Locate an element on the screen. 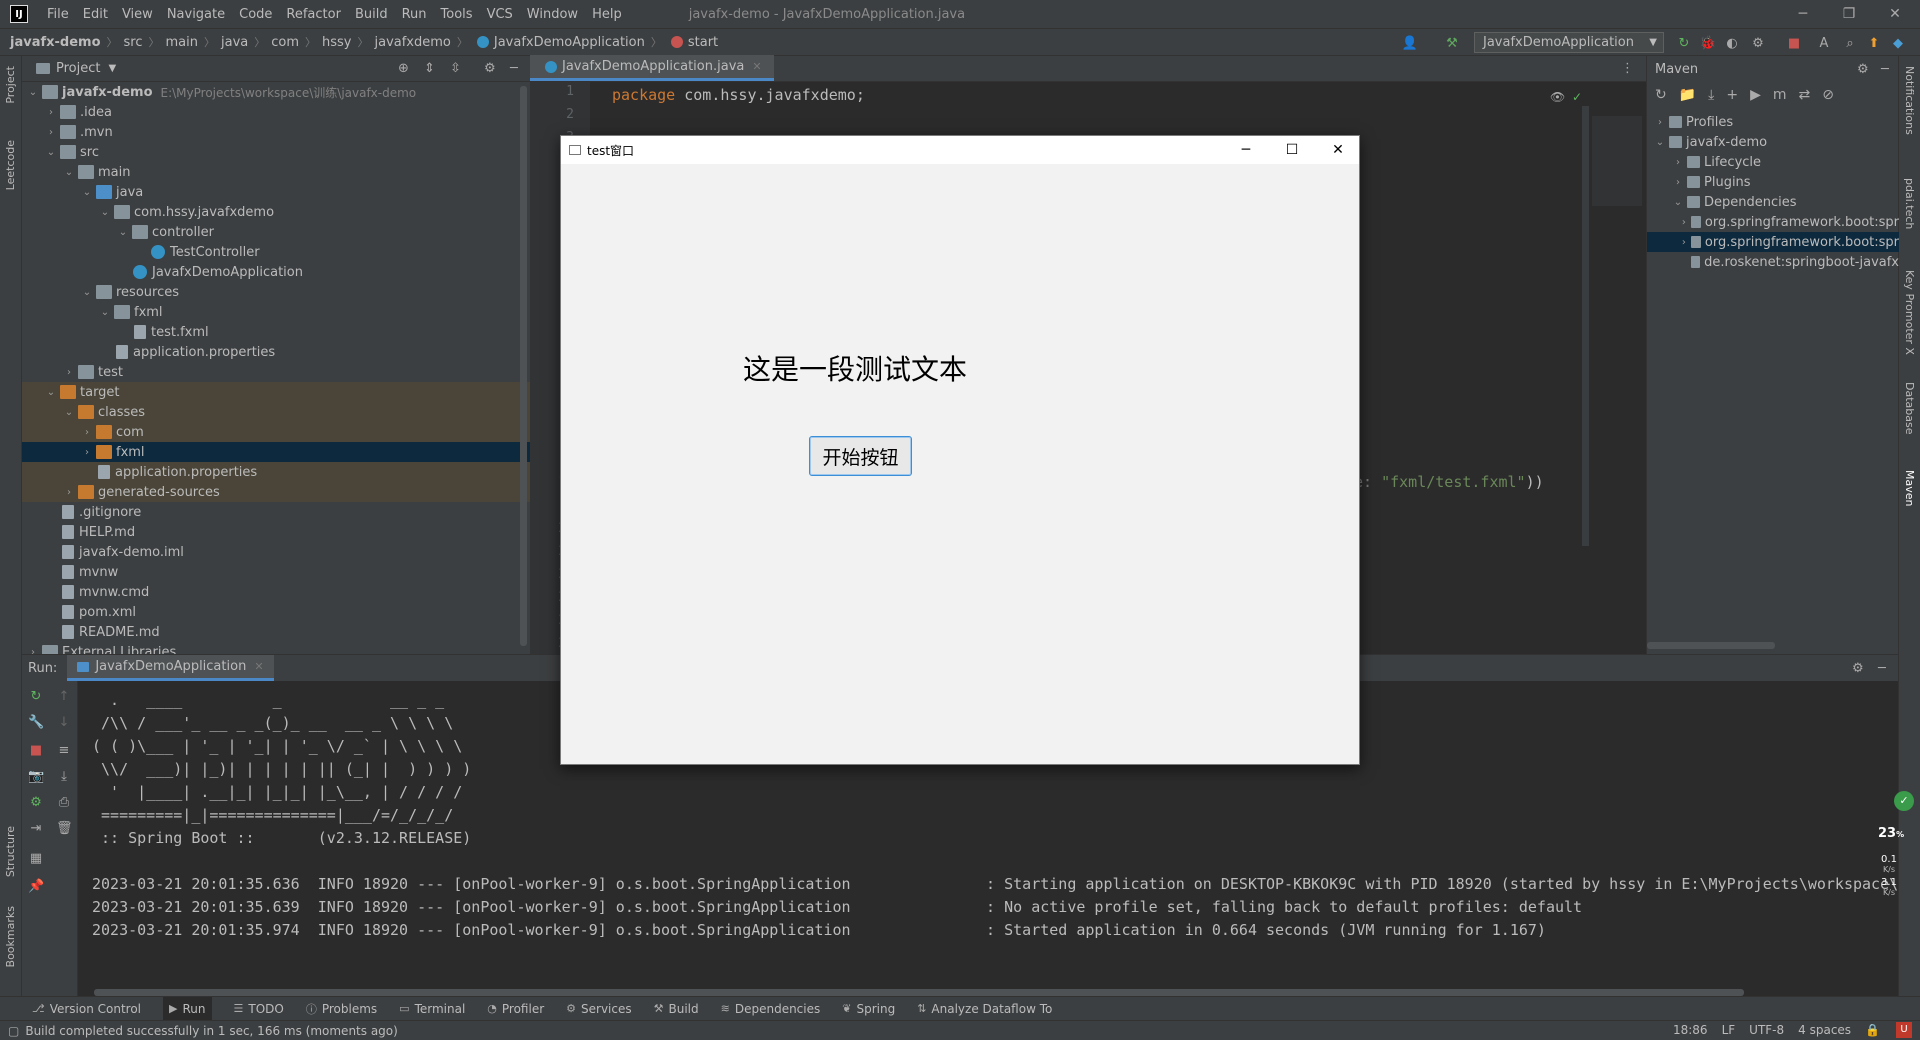 This screenshot has width=1920, height=1040. maven-tree-item: ⌄ Dependencies is located at coordinates (1773, 202).